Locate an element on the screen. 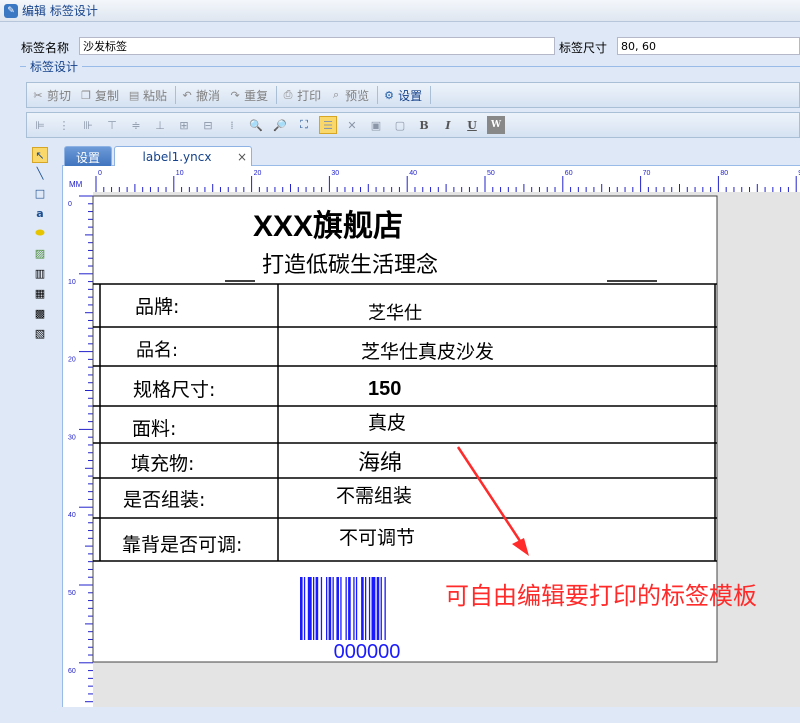 The width and height of the screenshot is (800, 723). row-fabric-key: 面料: is located at coordinates (154, 429).